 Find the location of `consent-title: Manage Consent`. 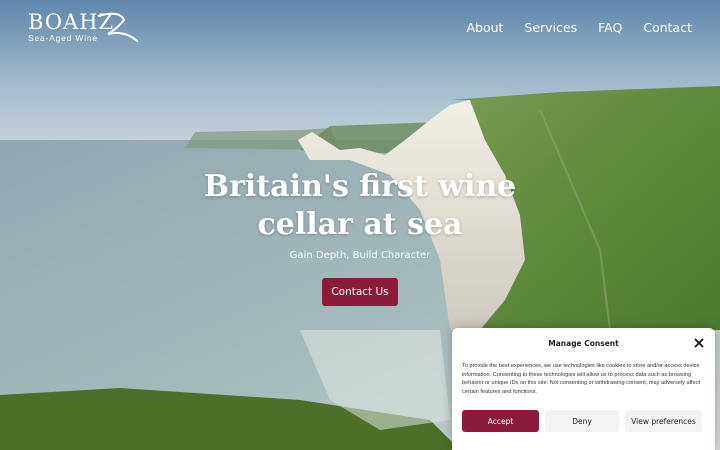

consent-title: Manage Consent is located at coordinates (583, 343).